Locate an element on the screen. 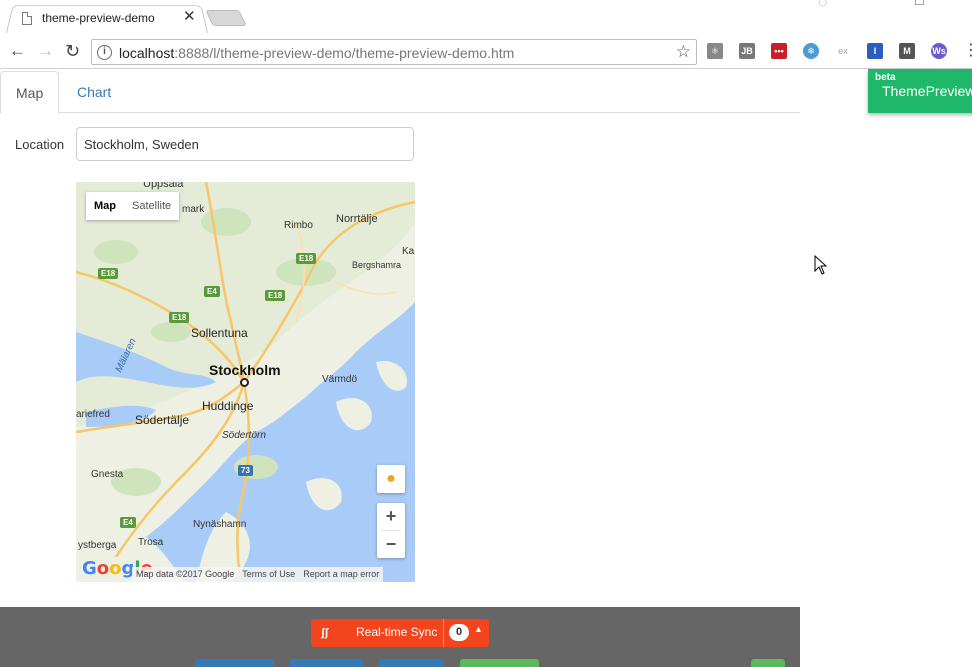 This screenshot has width=972, height=667. map-label-trosa: Trosa is located at coordinates (151, 542).